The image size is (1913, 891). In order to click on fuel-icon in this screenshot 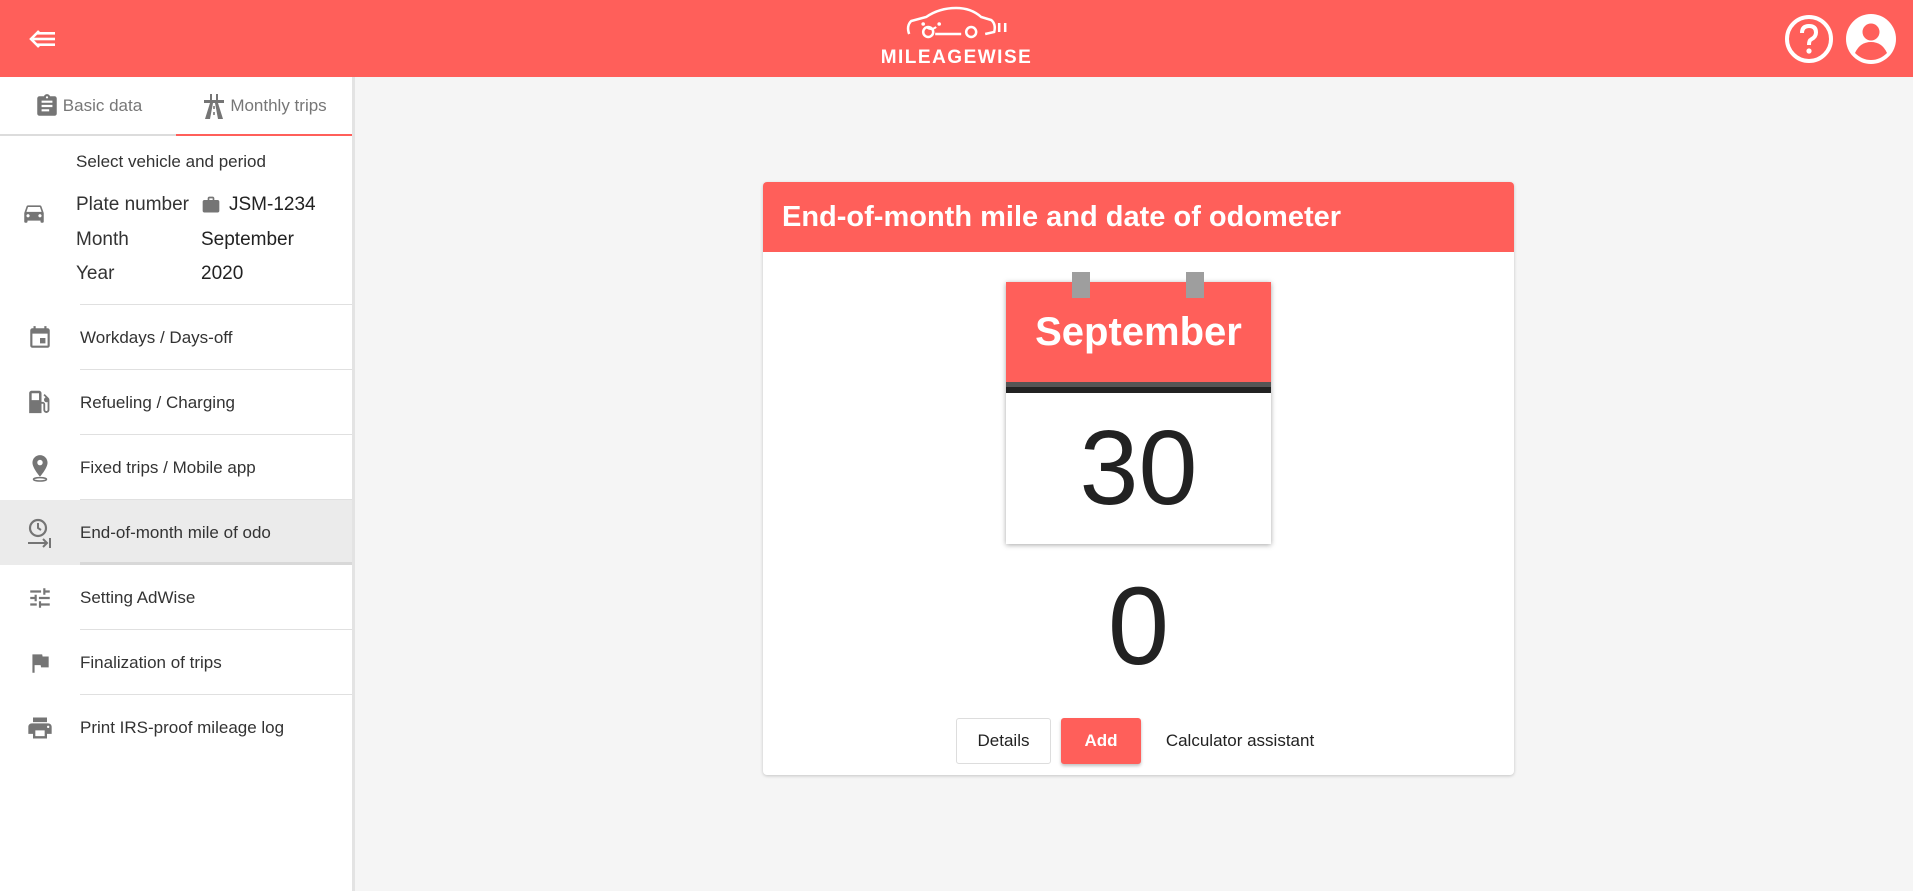, I will do `click(40, 403)`.